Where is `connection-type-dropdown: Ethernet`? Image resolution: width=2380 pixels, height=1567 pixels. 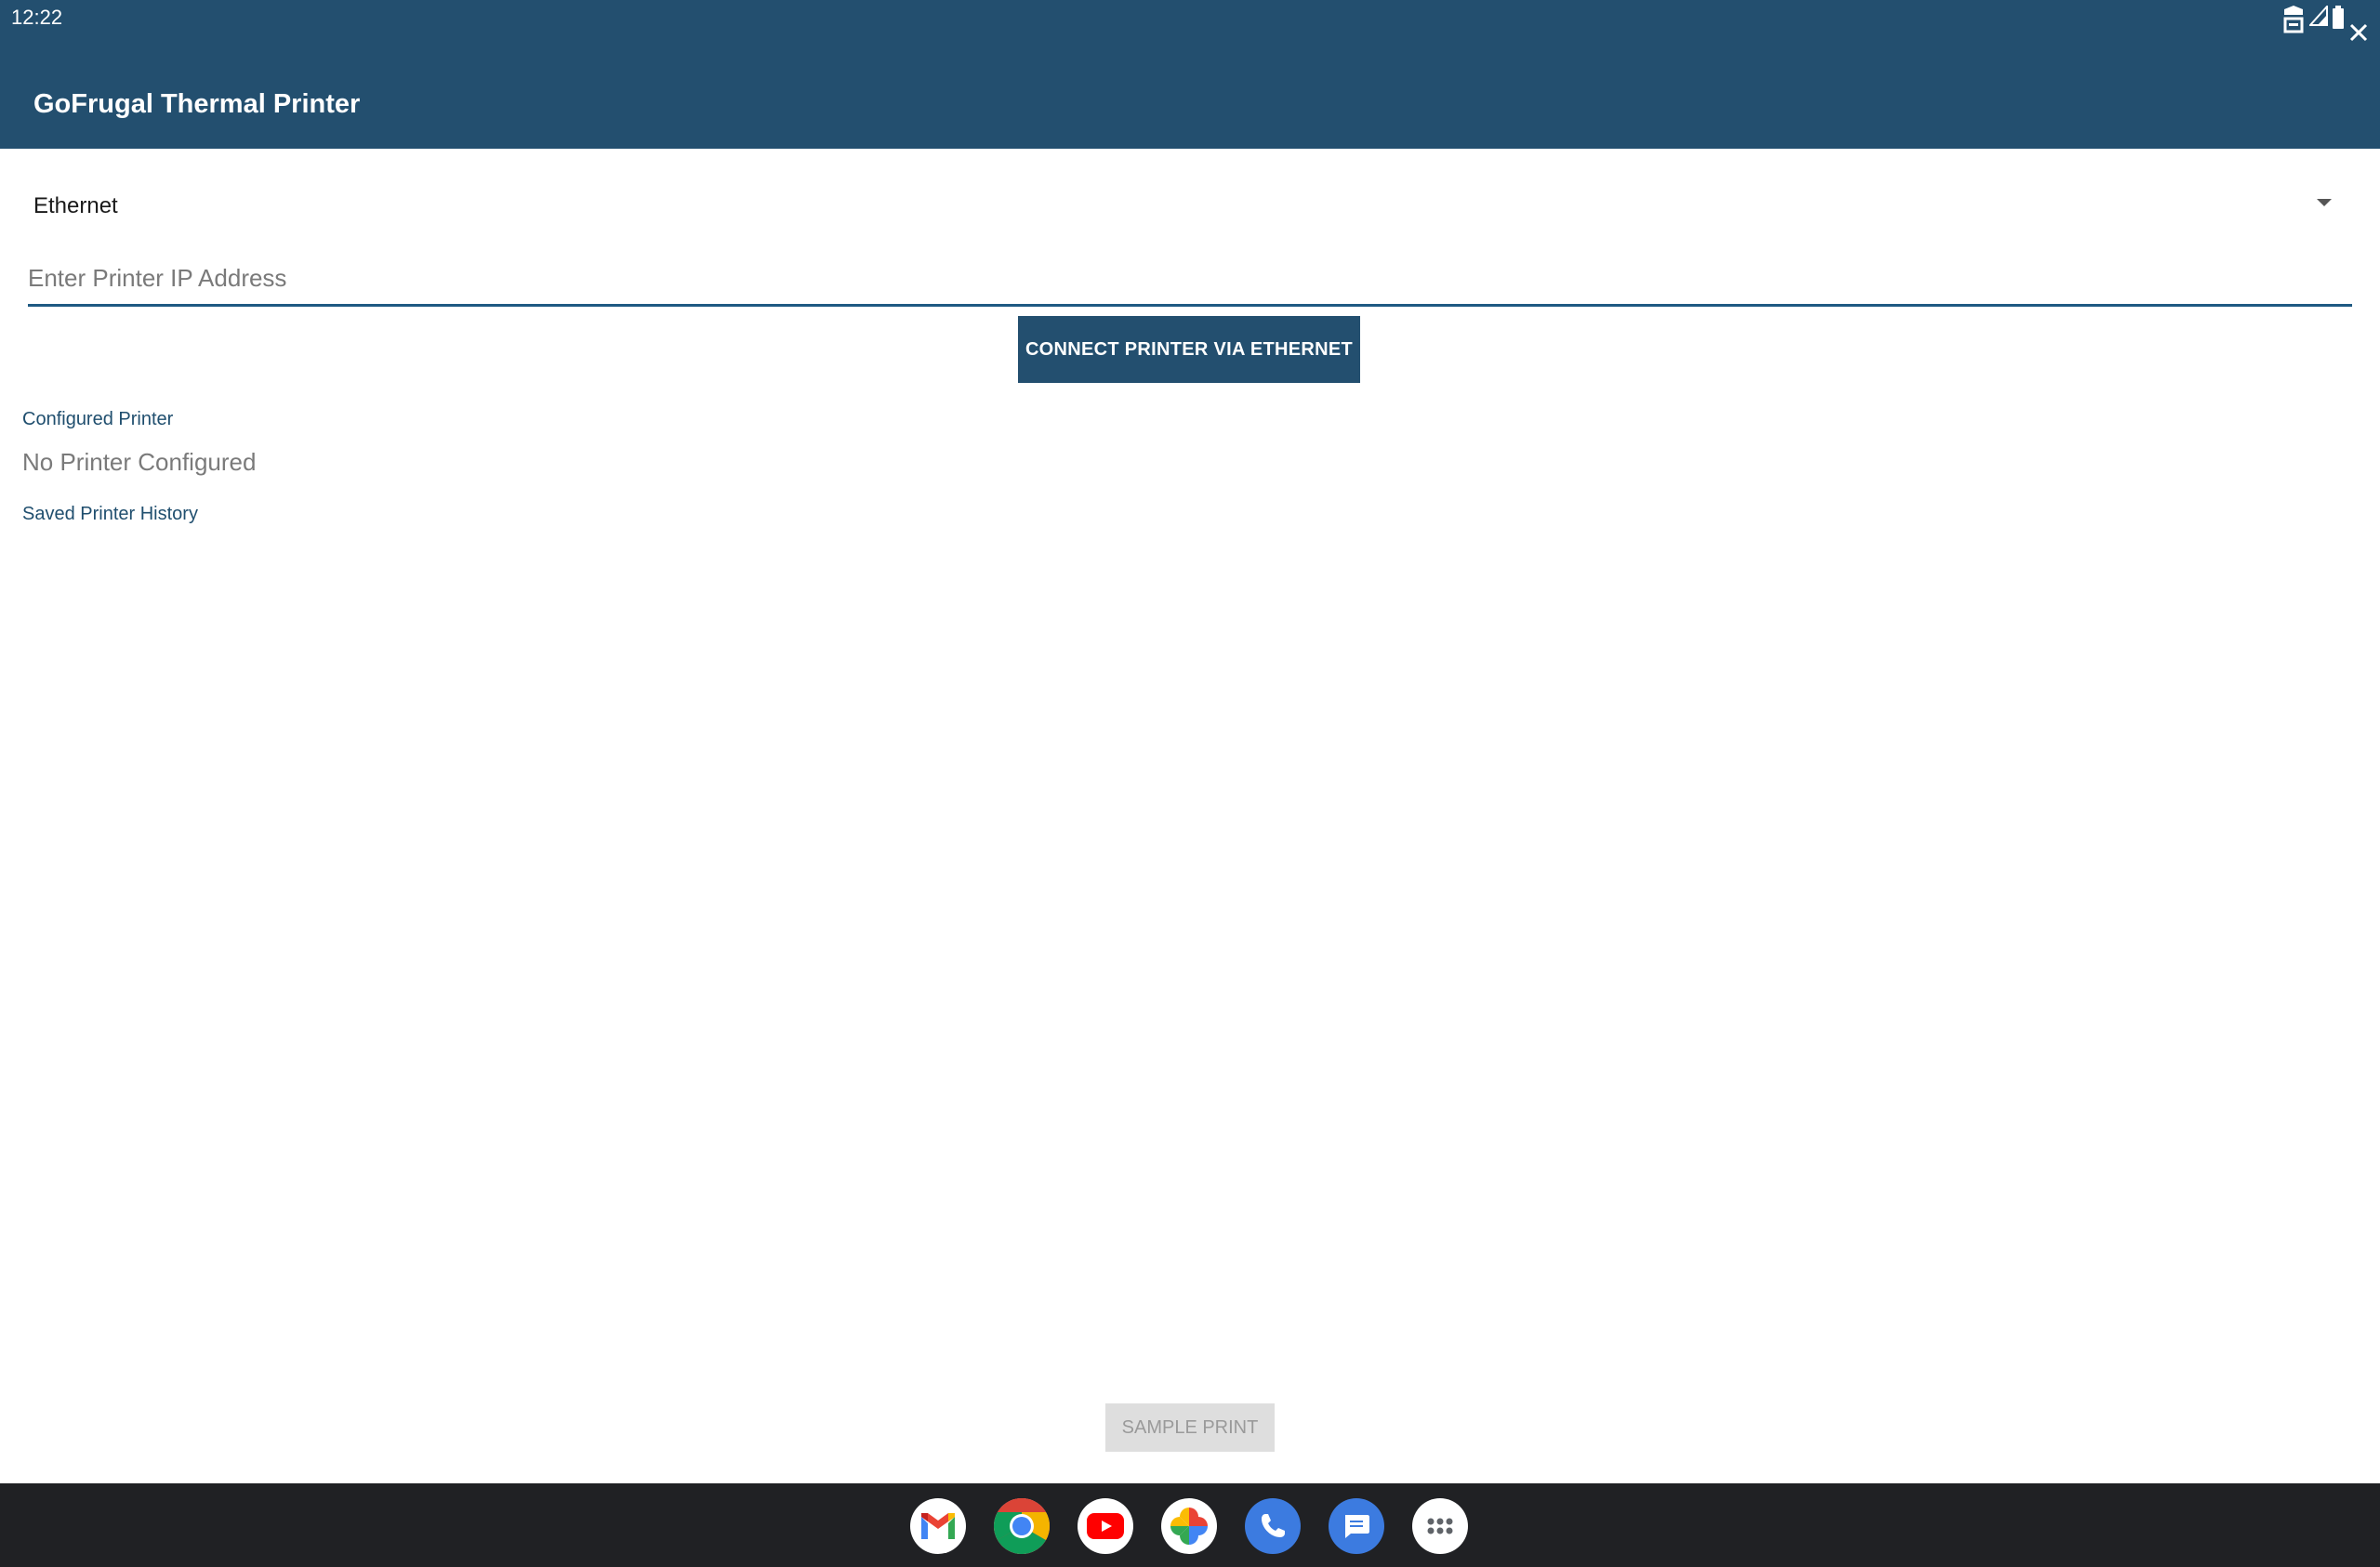 connection-type-dropdown: Ethernet is located at coordinates (1190, 204).